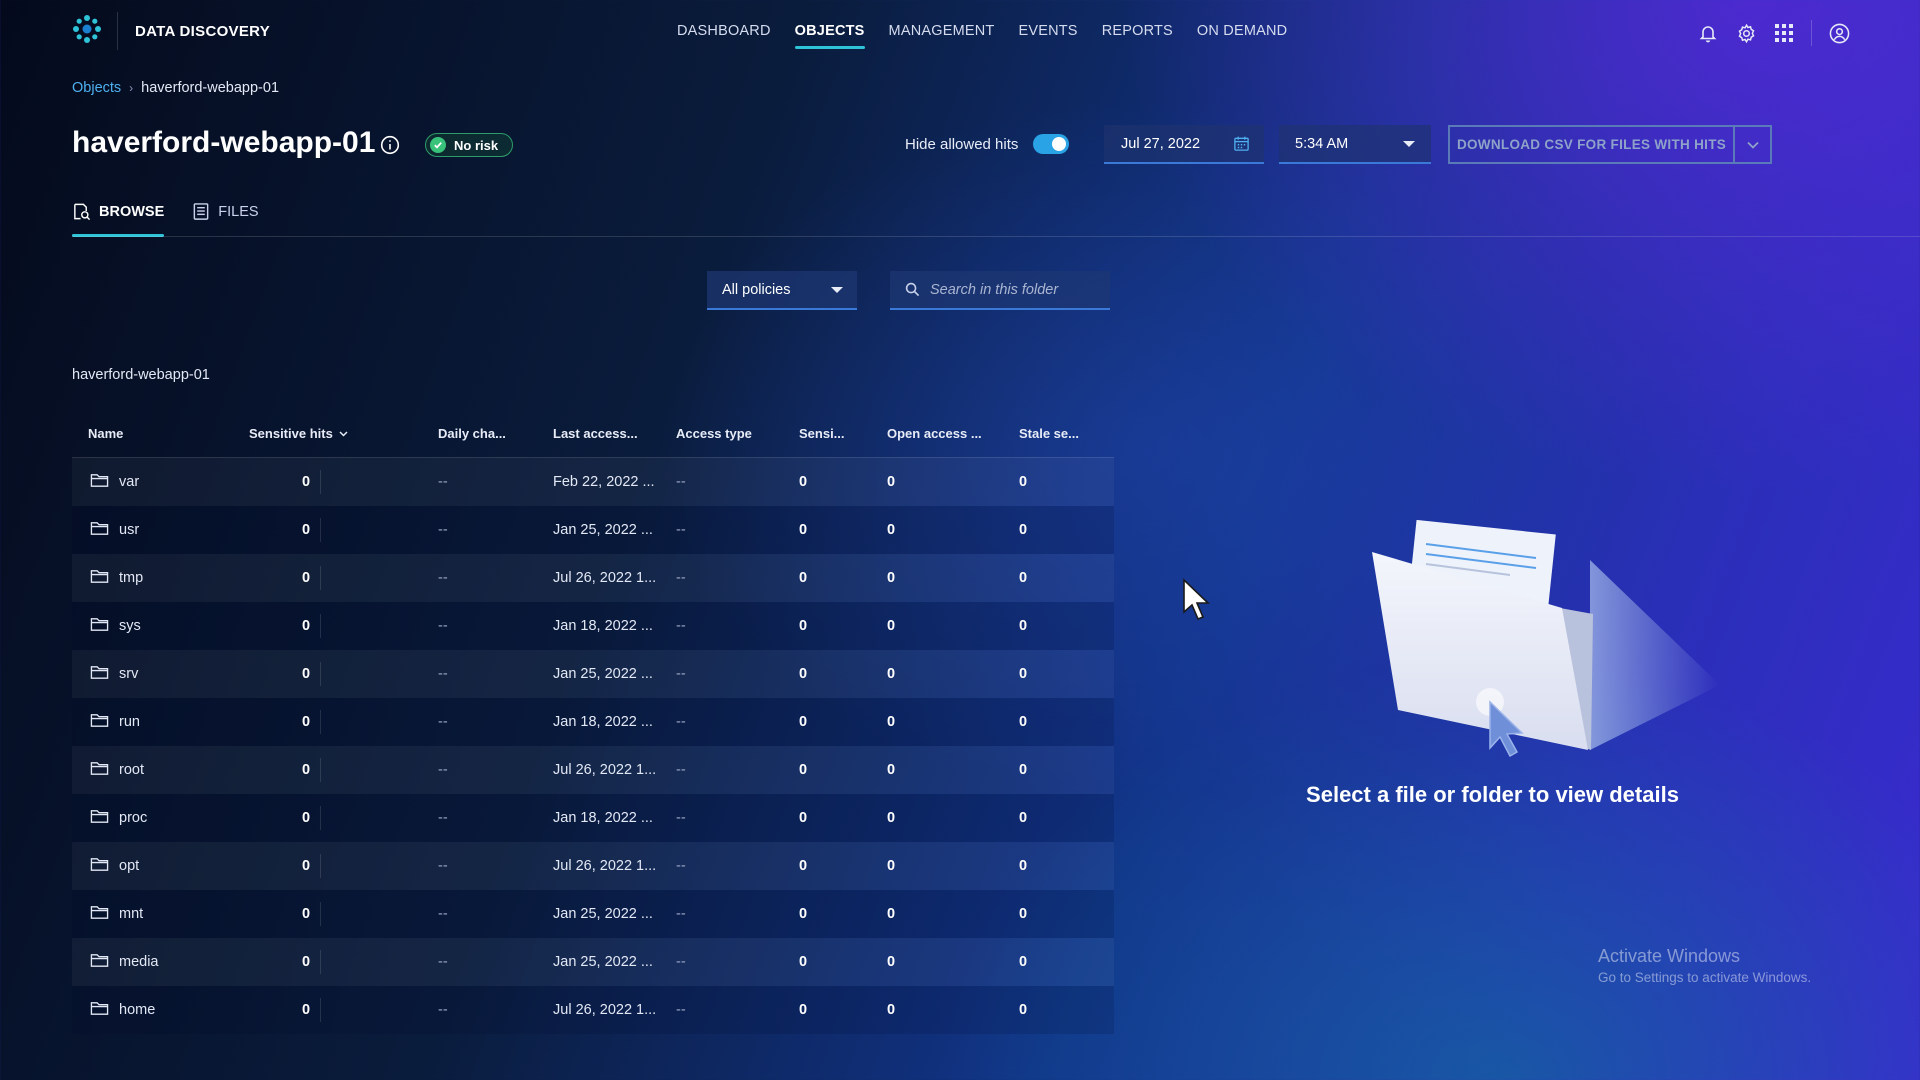 The width and height of the screenshot is (1920, 1080). What do you see at coordinates (593, 530) in the screenshot?
I see `table-row: usr 0 -- Jan 25, 2022 ... -- 0 0 0` at bounding box center [593, 530].